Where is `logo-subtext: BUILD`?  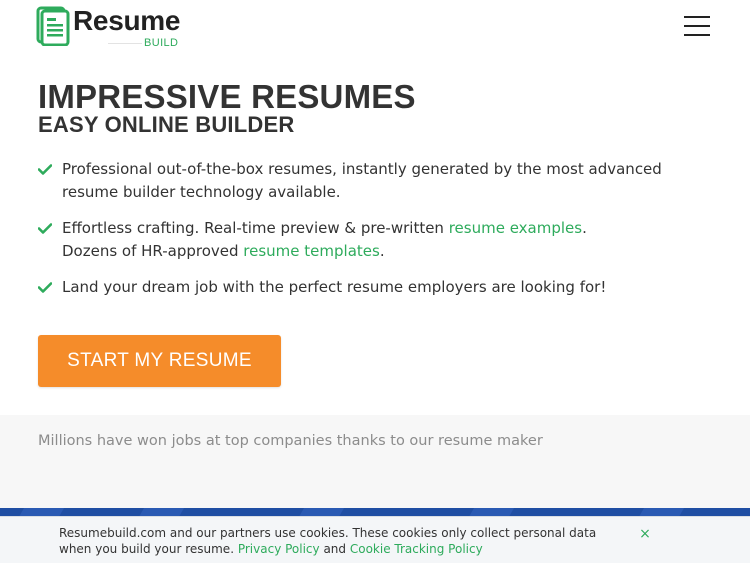 logo-subtext: BUILD is located at coordinates (161, 43).